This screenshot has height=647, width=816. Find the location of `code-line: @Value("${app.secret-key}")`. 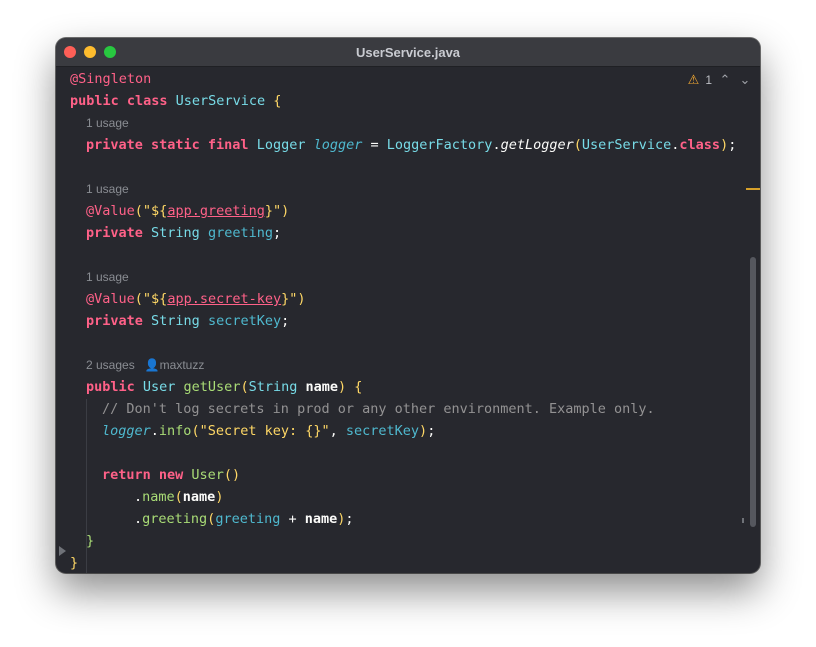

code-line: @Value("${app.secret-key}") is located at coordinates (196, 299).